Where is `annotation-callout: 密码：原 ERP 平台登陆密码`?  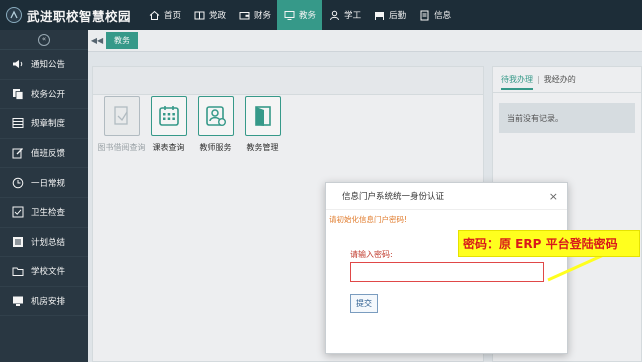
annotation-callout: 密码：原 ERP 平台登陆密码 is located at coordinates (549, 243).